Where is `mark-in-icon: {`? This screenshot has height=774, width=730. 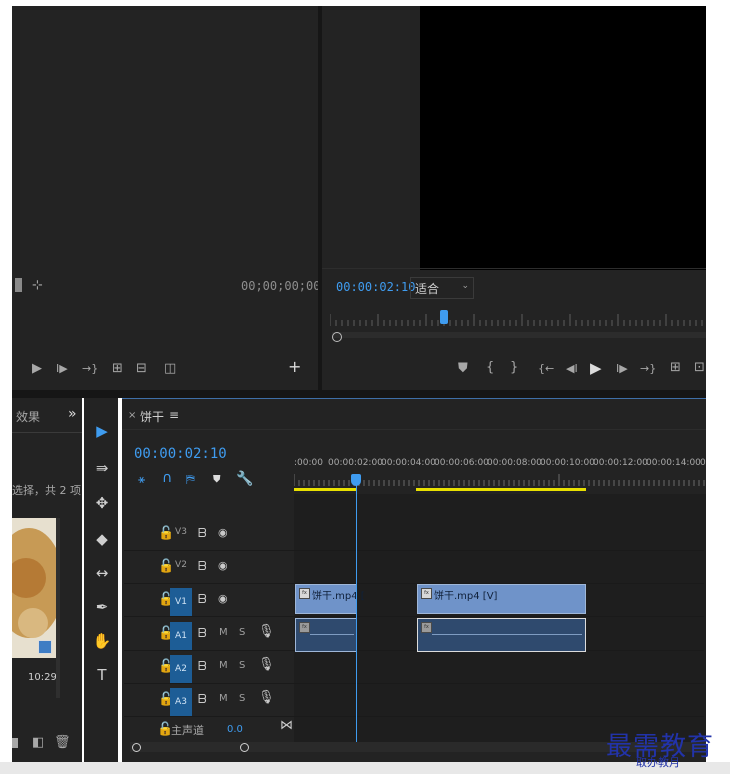
mark-in-icon: { is located at coordinates (490, 368).